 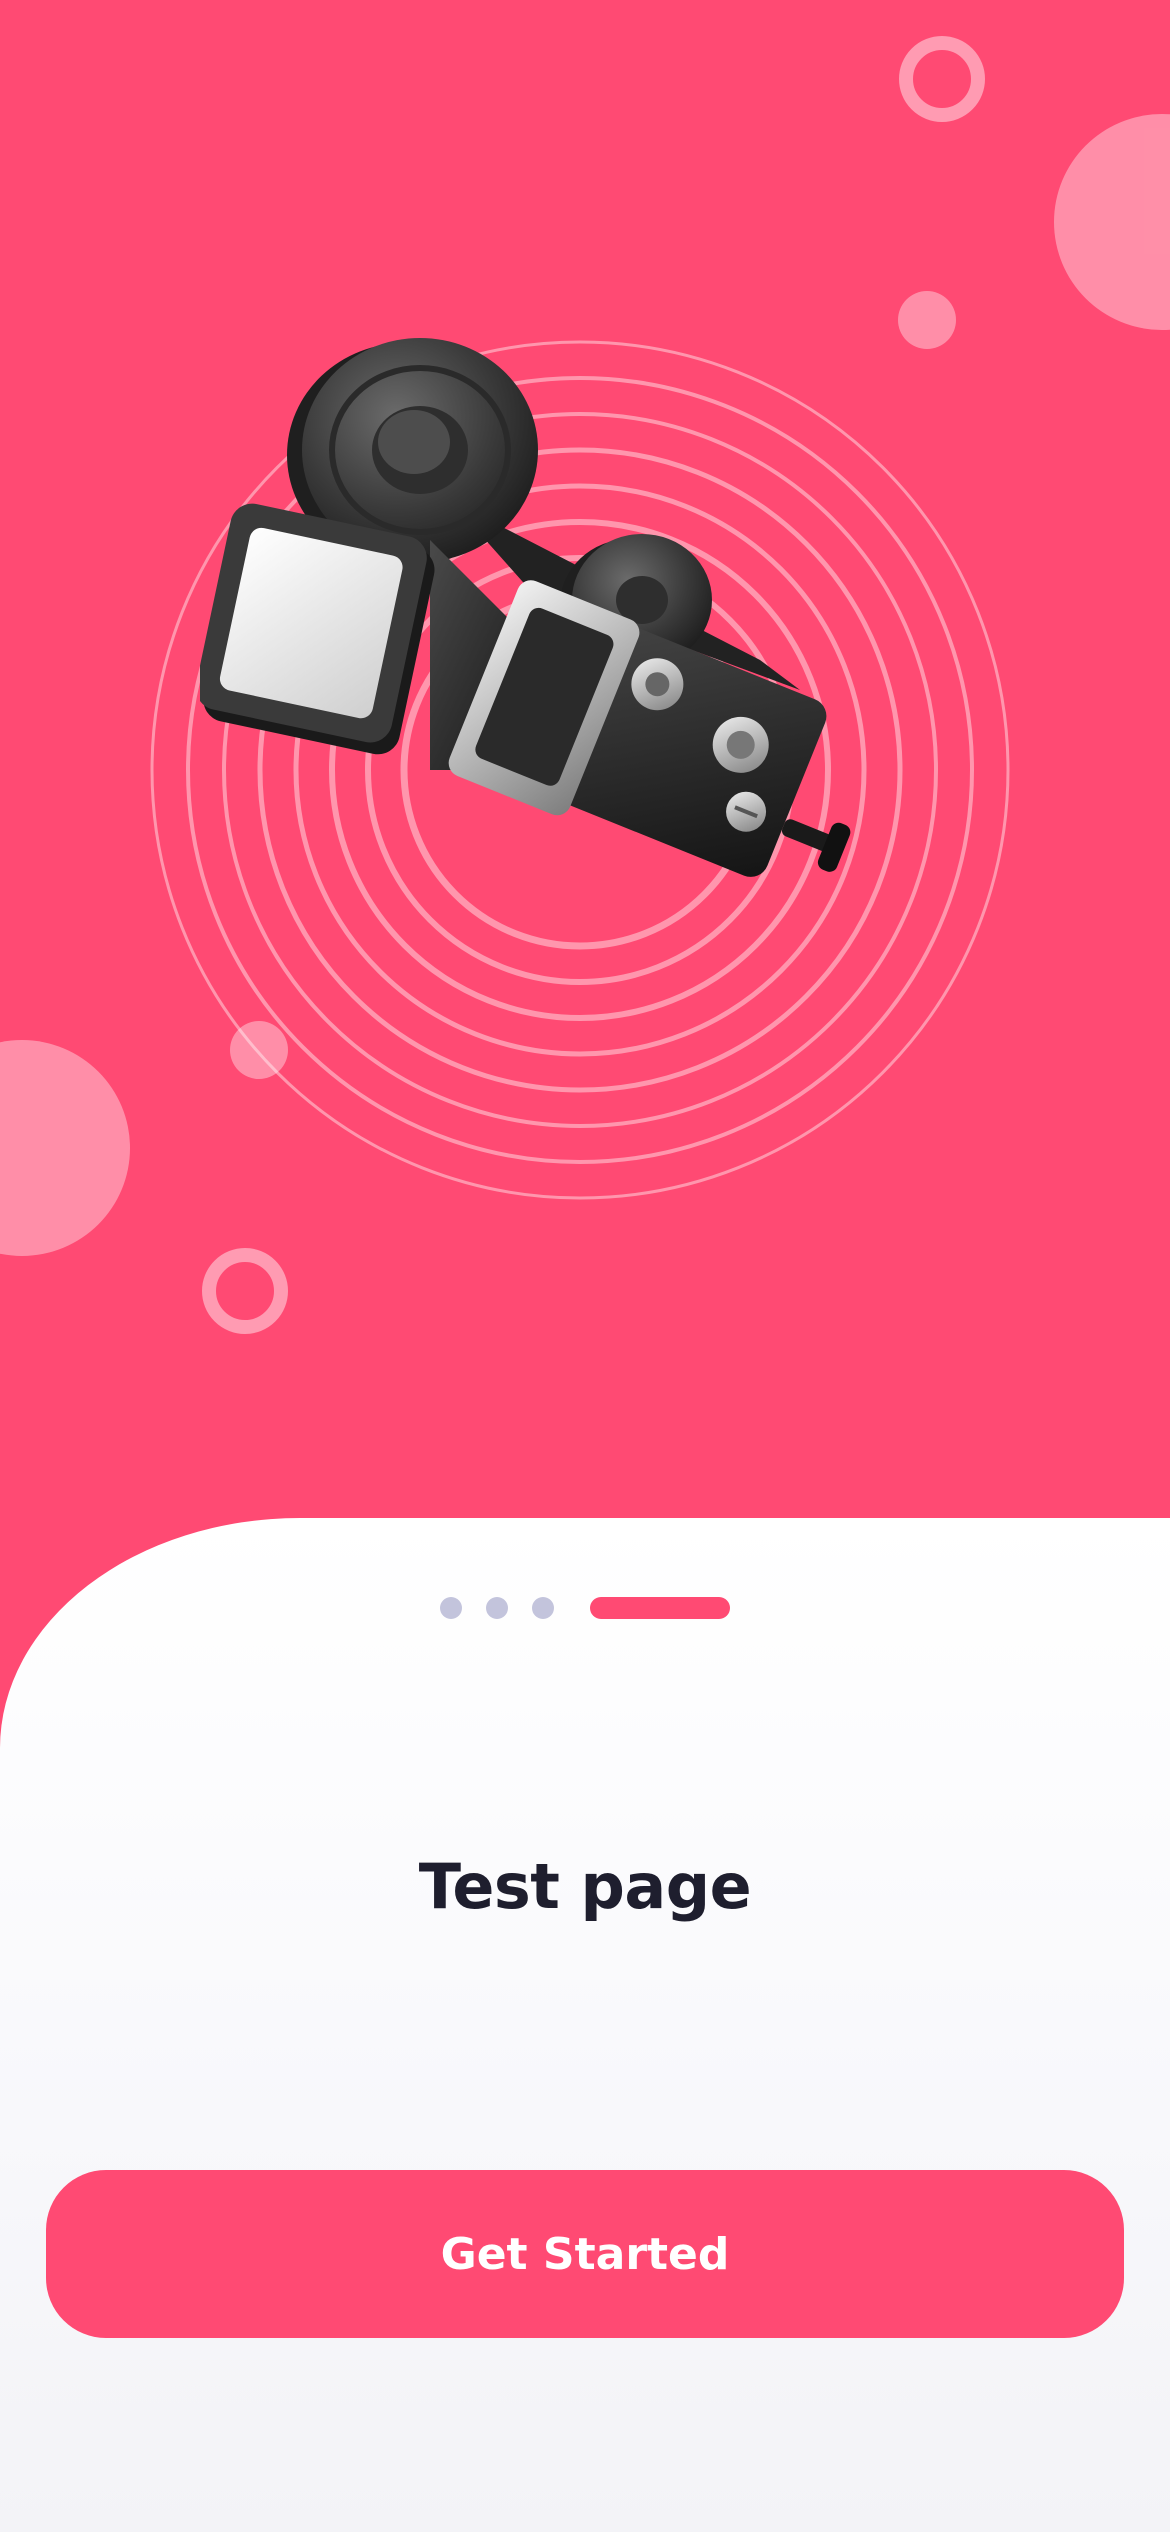 I want to click on decorative-bubble-left, so click(x=65, y=1148).